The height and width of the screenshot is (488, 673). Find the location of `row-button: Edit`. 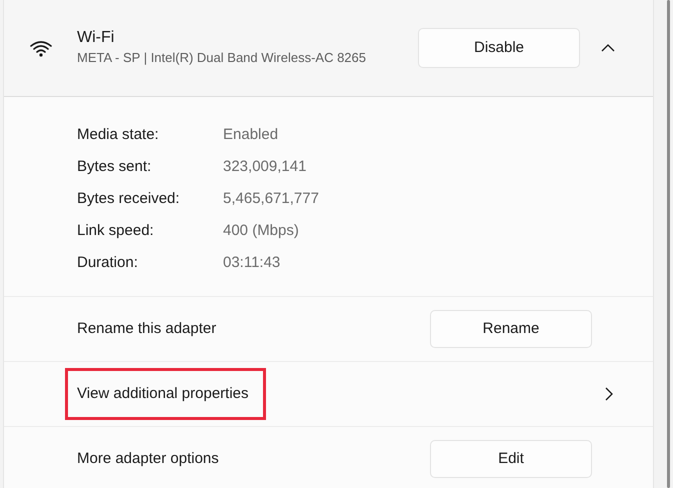

row-button: Edit is located at coordinates (511, 459).